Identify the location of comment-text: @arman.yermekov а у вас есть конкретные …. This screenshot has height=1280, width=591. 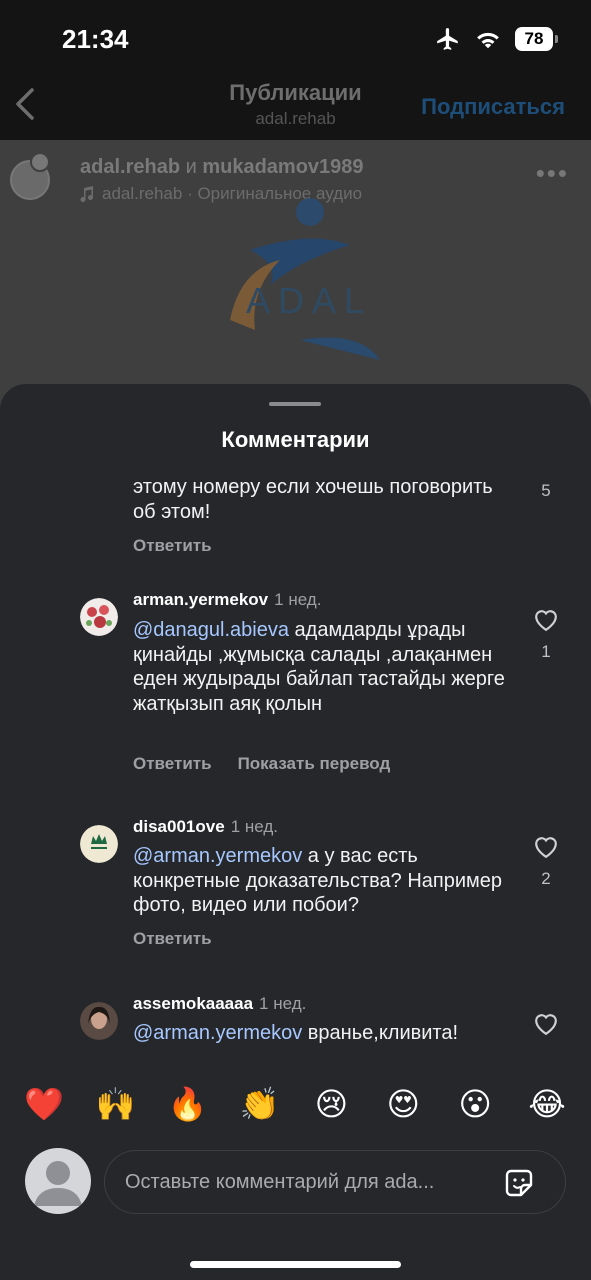
(323, 881).